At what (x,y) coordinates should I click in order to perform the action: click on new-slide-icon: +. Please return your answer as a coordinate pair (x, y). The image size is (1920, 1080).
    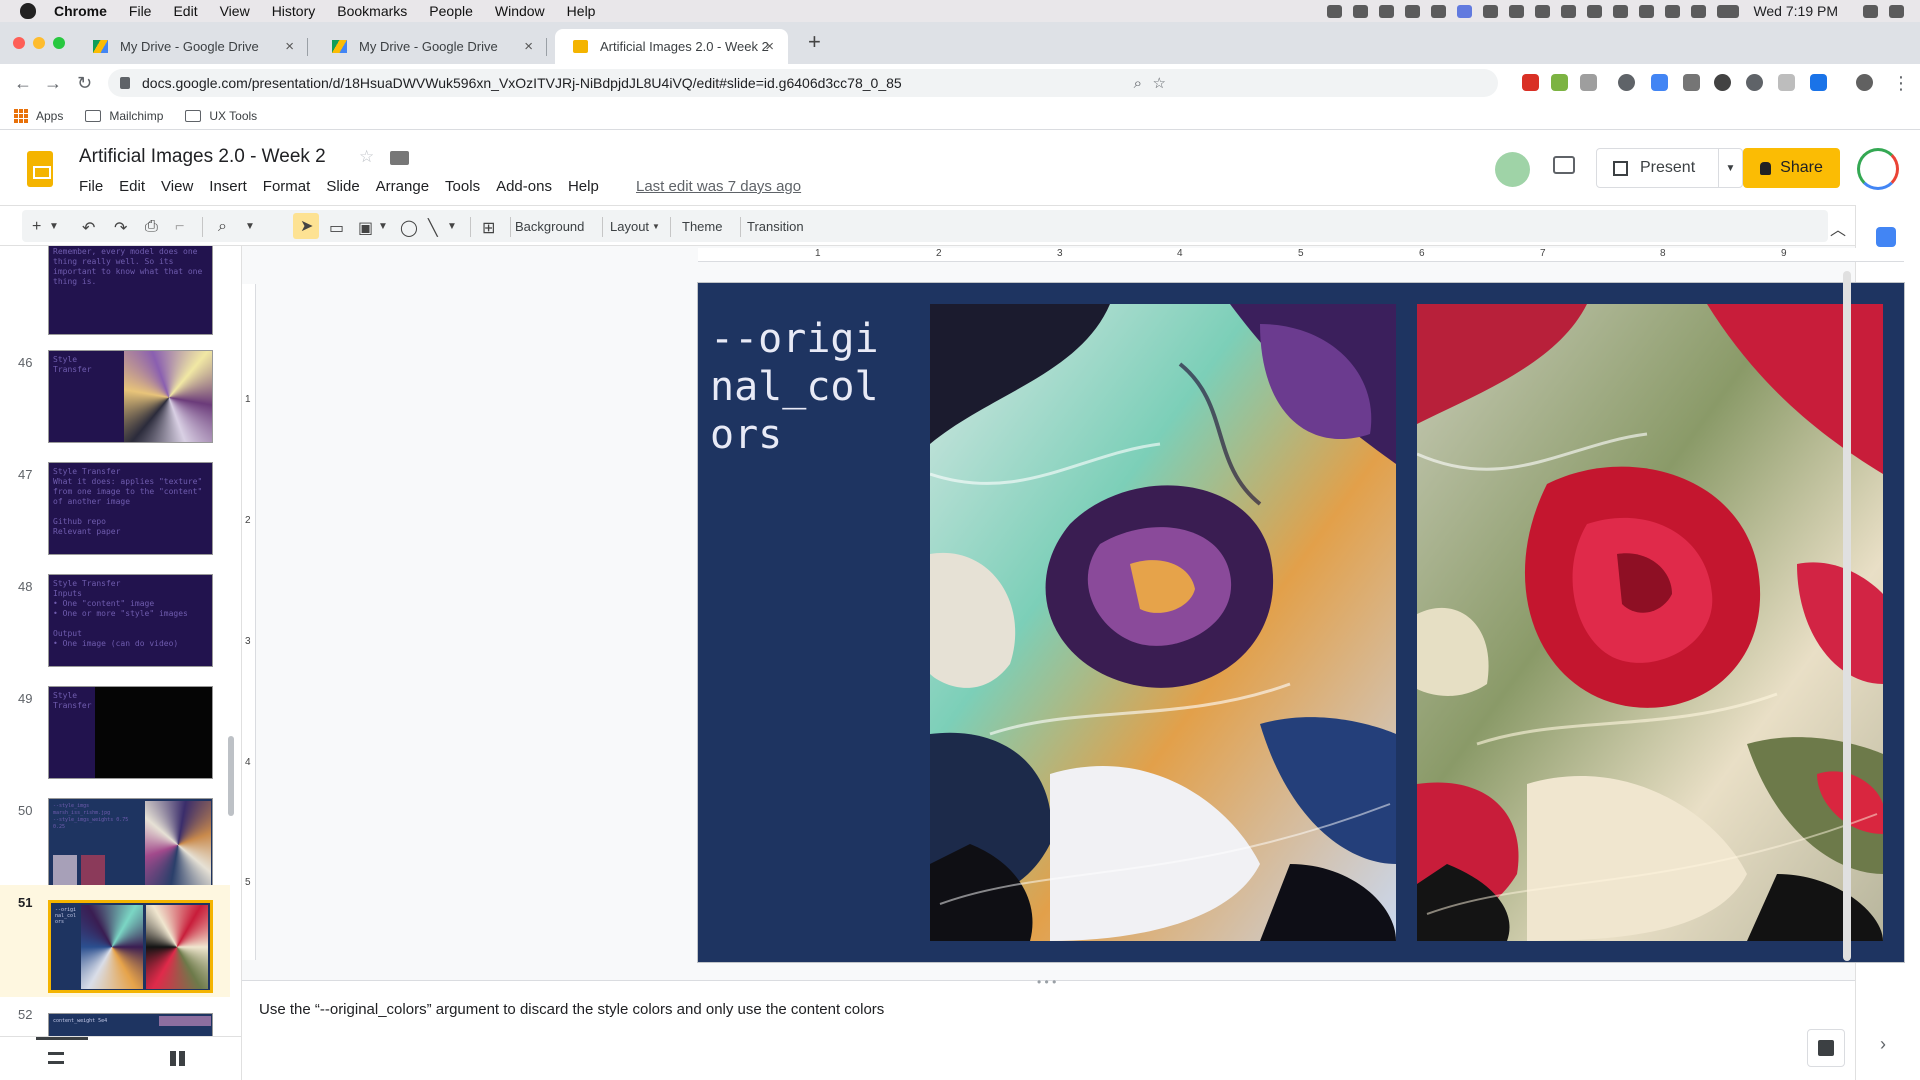
    Looking at the image, I should click on (36, 227).